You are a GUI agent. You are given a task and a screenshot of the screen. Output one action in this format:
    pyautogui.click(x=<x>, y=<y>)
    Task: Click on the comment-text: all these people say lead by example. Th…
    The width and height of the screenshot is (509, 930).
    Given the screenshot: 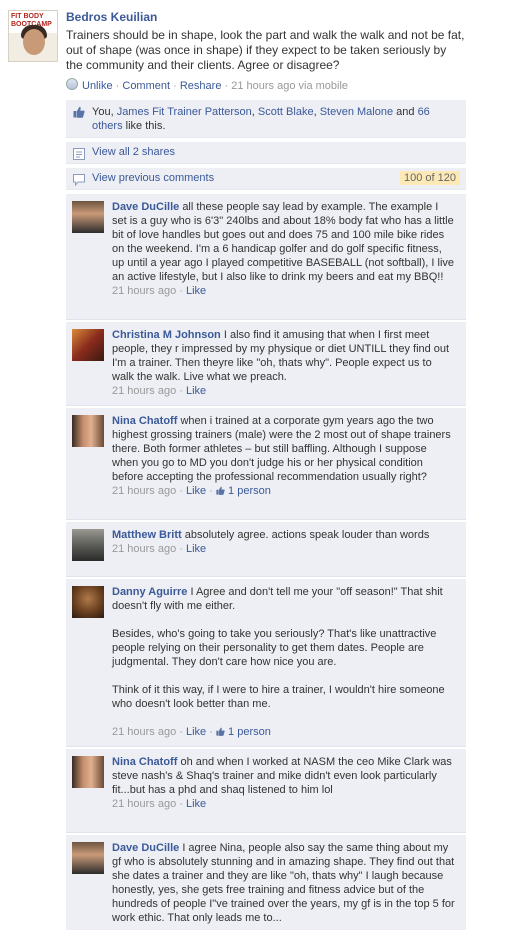 What is the action you would take?
    pyautogui.click(x=283, y=242)
    